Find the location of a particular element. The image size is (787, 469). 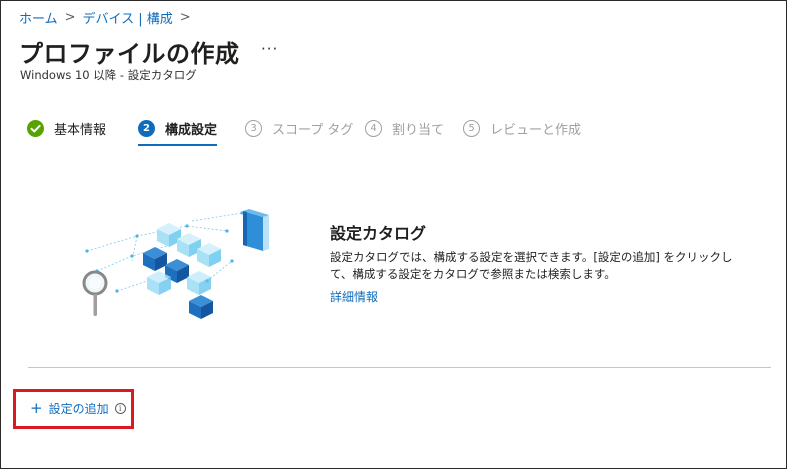

step-label: スコープ タグ is located at coordinates (313, 130).